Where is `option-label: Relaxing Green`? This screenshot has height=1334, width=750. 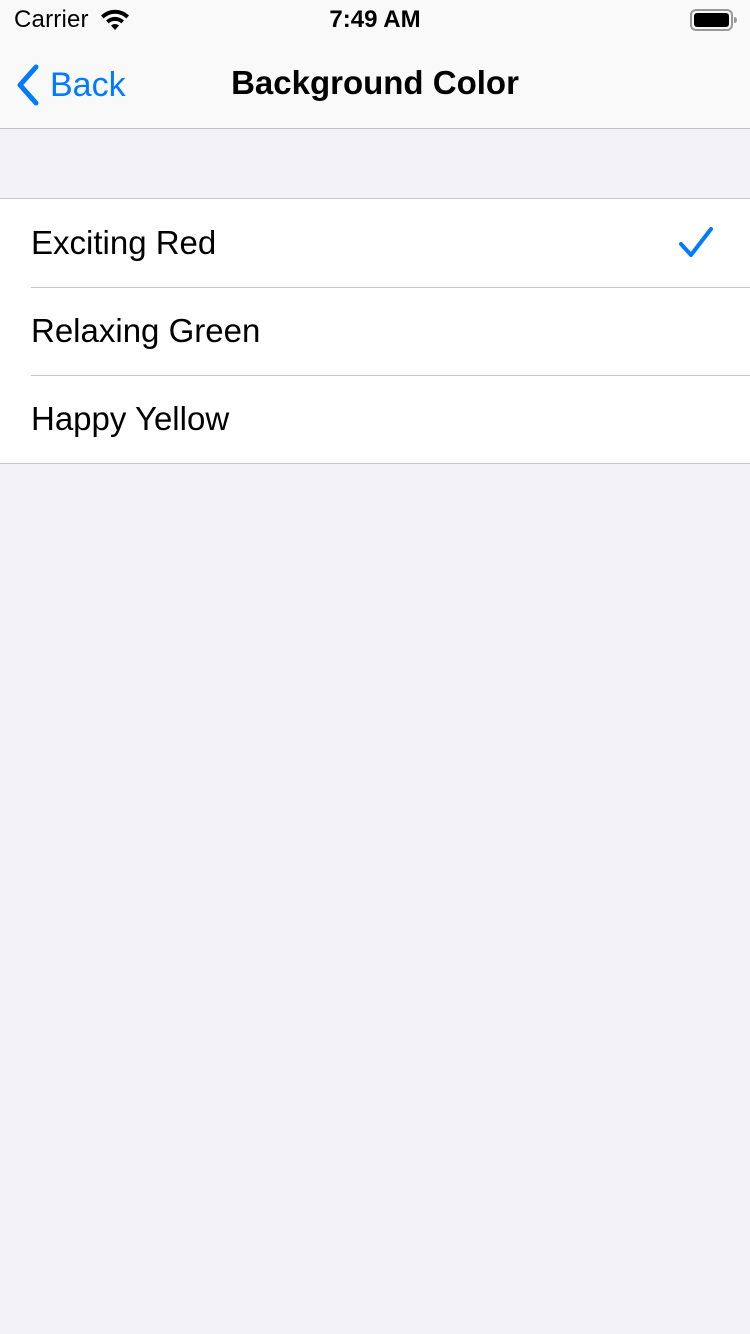 option-label: Relaxing Green is located at coordinates (146, 330).